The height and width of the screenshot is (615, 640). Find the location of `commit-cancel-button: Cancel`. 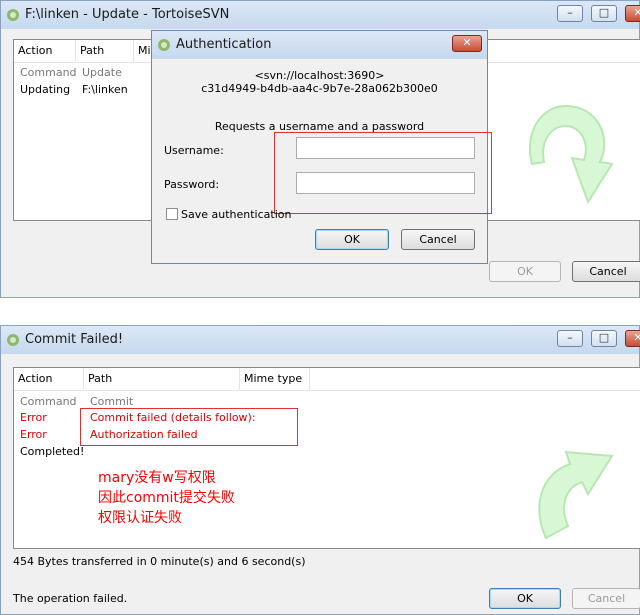

commit-cancel-button: Cancel is located at coordinates (606, 598).